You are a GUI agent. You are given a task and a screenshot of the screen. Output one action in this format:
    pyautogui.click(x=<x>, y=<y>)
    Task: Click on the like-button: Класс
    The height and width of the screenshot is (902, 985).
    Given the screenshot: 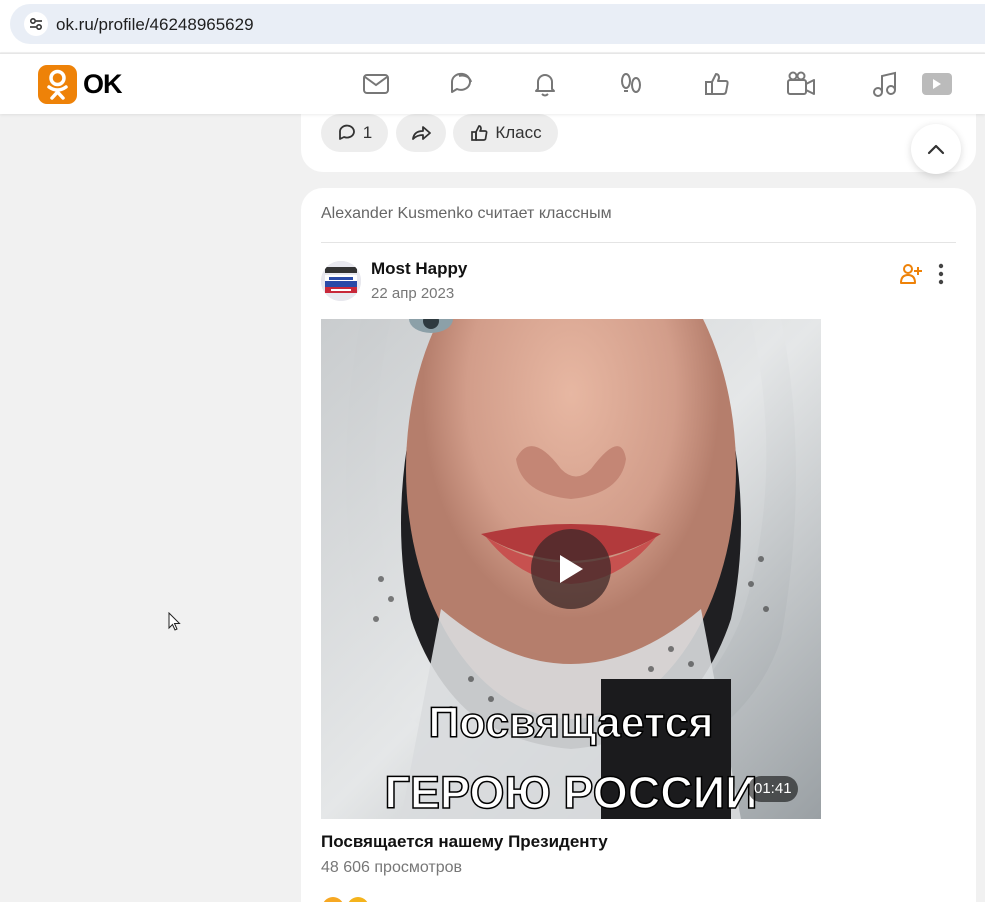 What is the action you would take?
    pyautogui.click(x=505, y=133)
    